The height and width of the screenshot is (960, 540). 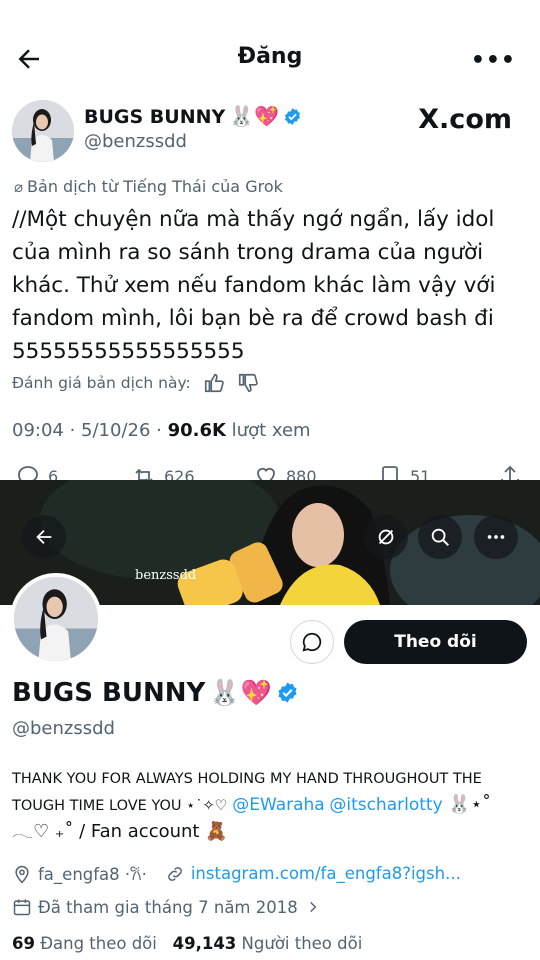 What do you see at coordinates (22, 874) in the screenshot?
I see `location-pin-icon` at bounding box center [22, 874].